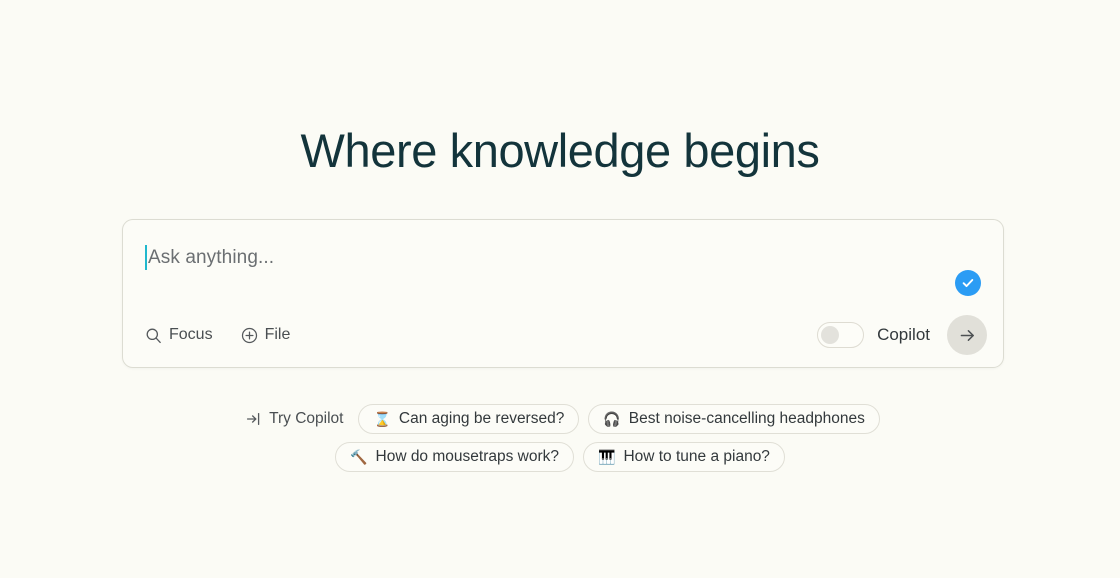 Image resolution: width=1120 pixels, height=578 pixels. I want to click on try-copilot-label: Try Copilot, so click(306, 418).